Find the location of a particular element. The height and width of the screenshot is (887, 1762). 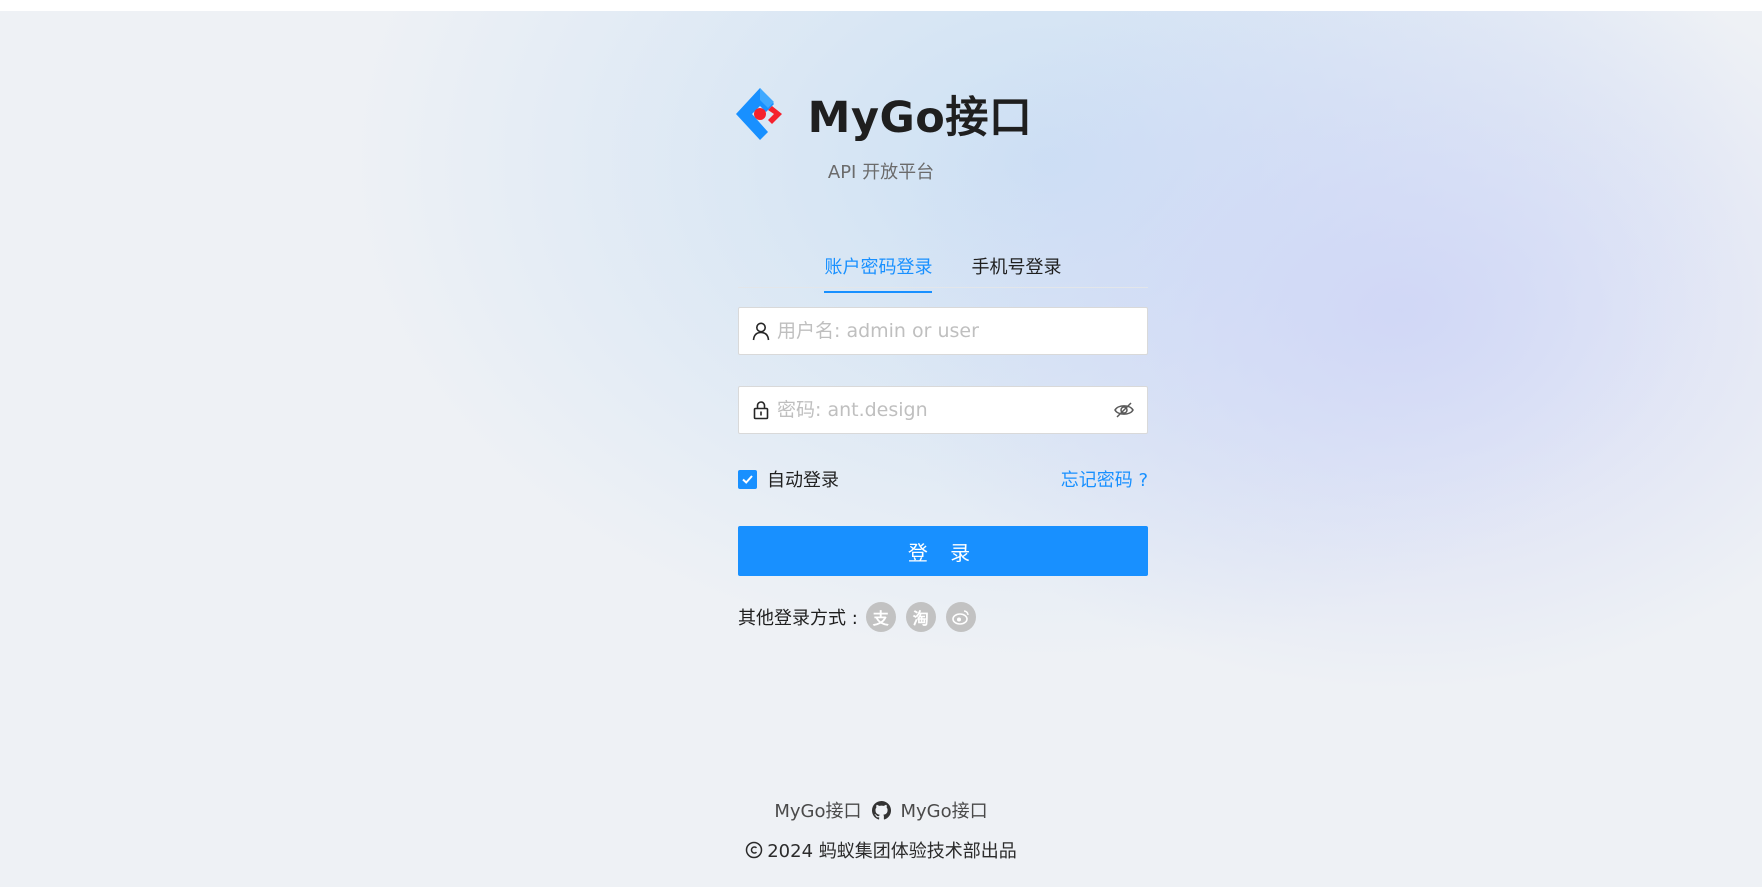

github-icon is located at coordinates (881, 810).